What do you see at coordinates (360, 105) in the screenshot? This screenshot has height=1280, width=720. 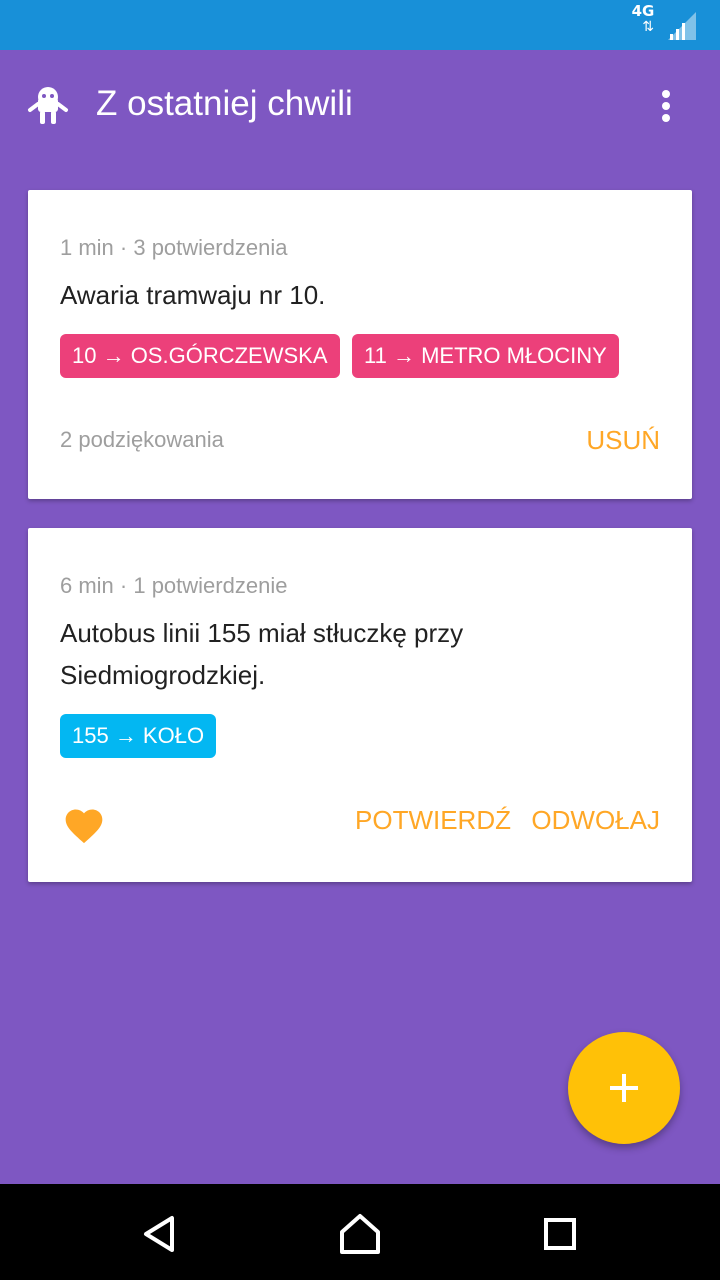 I see `app-bar: Z ostatniej chwili` at bounding box center [360, 105].